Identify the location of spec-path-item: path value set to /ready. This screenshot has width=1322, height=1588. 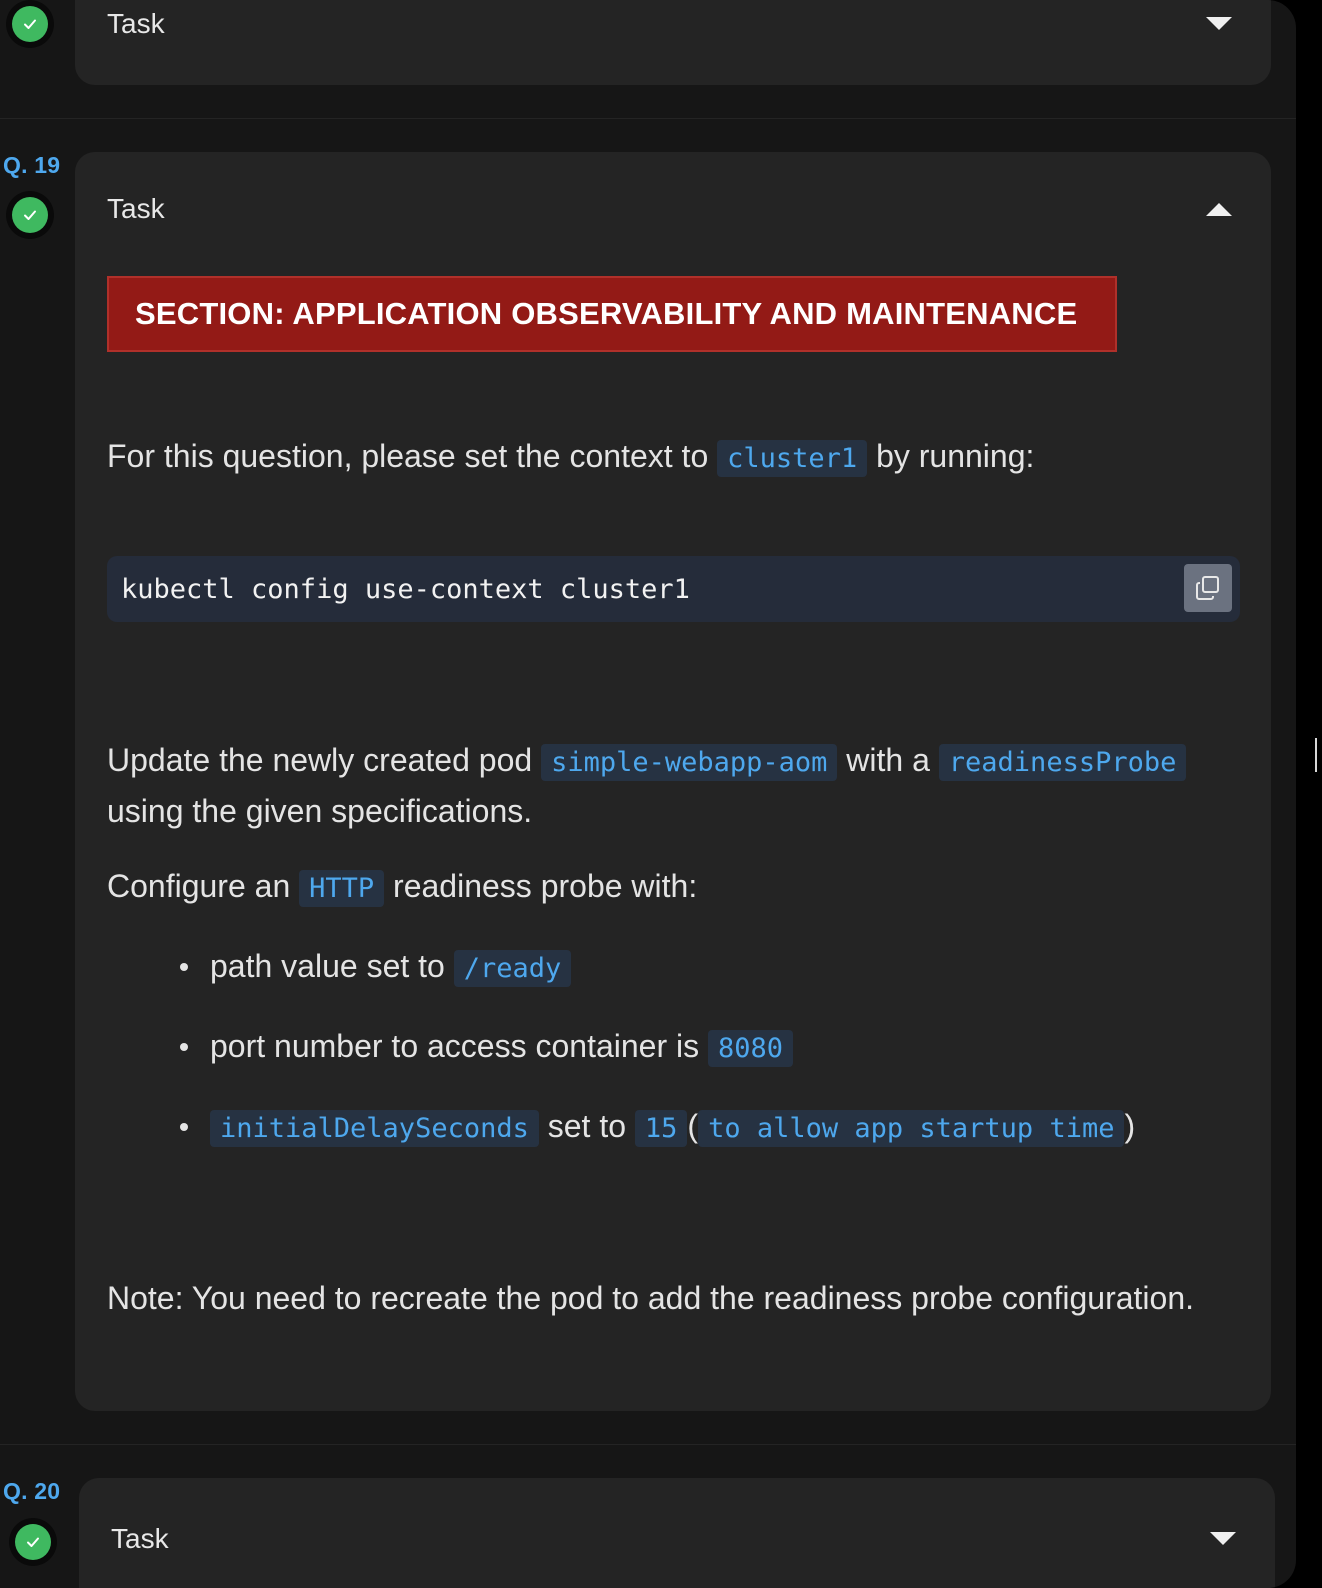
(657, 982).